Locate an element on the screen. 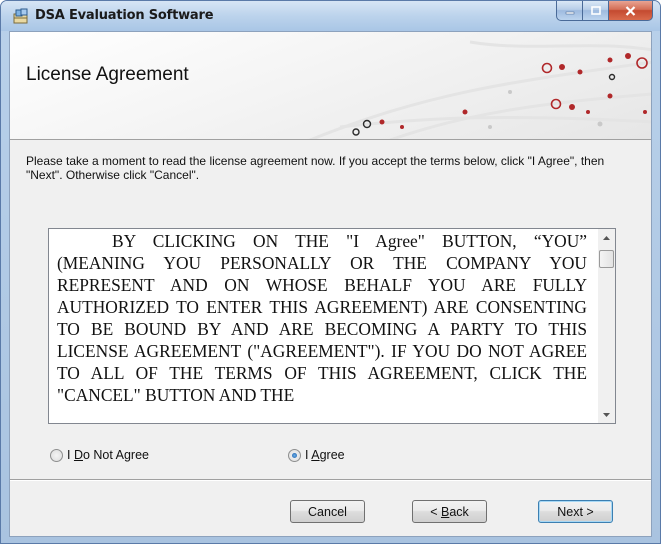 The width and height of the screenshot is (661, 544). scroll-down-button is located at coordinates (606, 414).